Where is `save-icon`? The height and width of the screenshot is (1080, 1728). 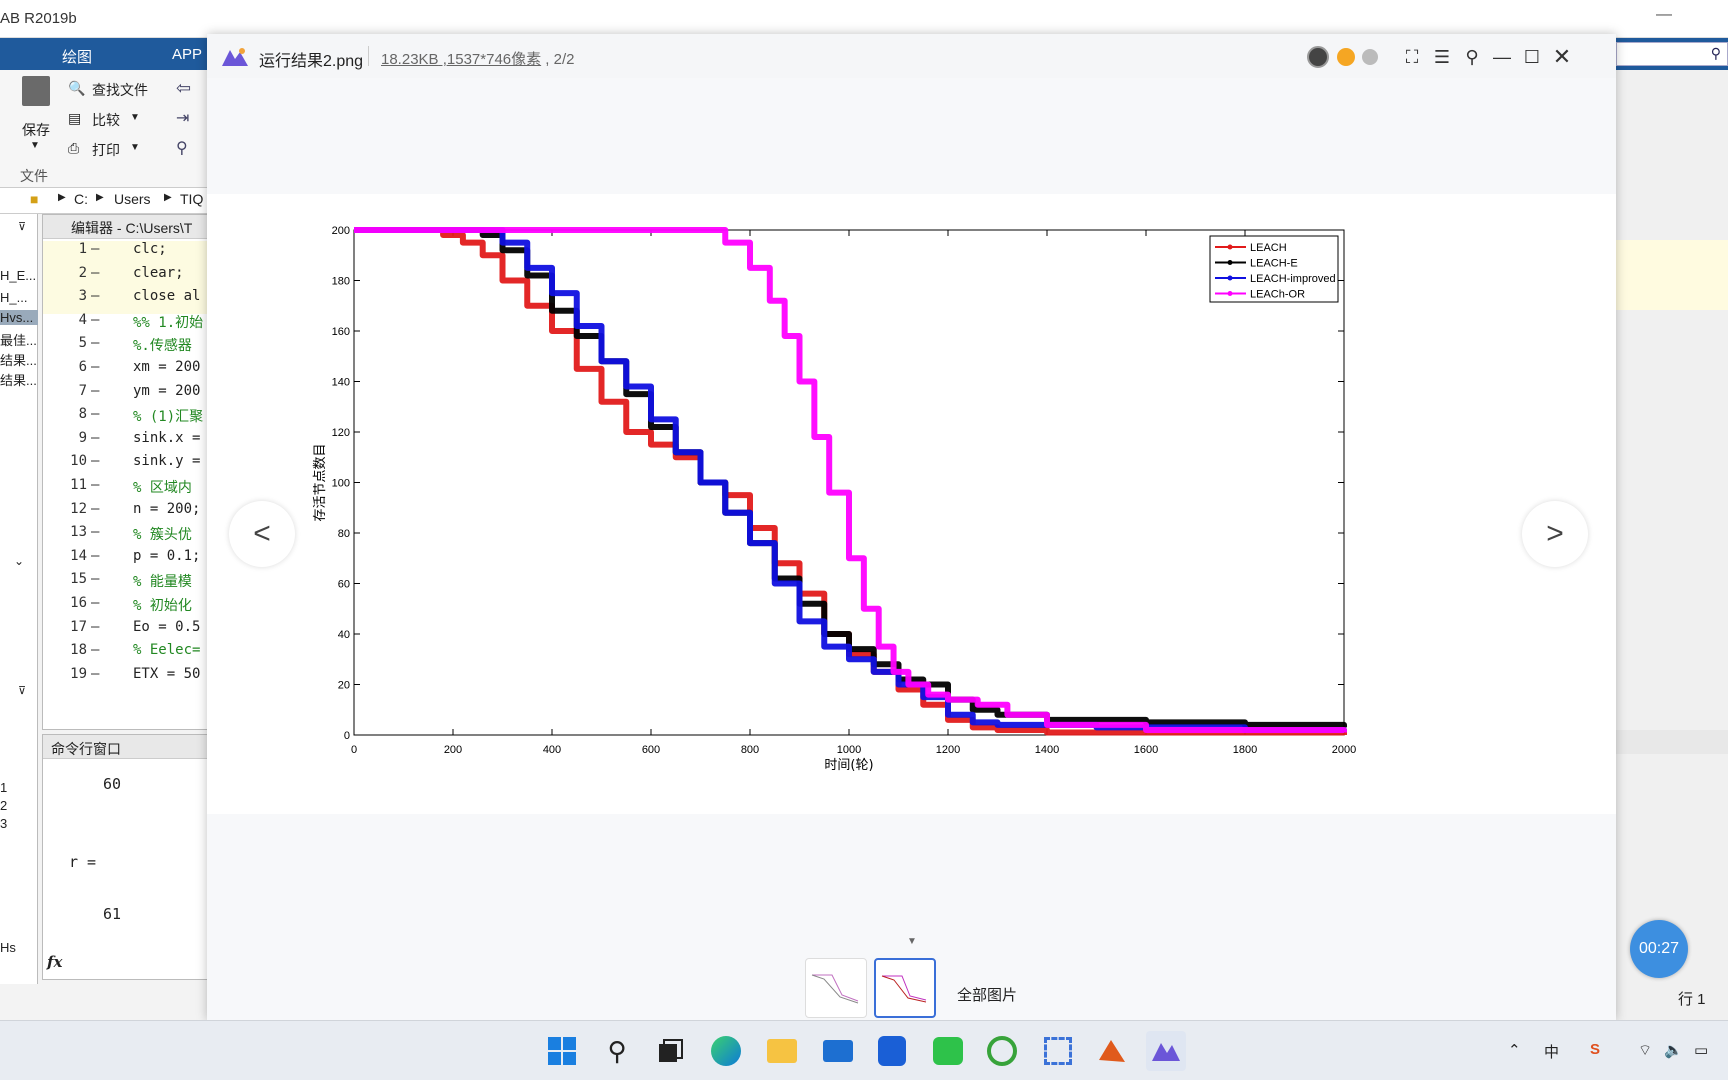
save-icon is located at coordinates (36, 91).